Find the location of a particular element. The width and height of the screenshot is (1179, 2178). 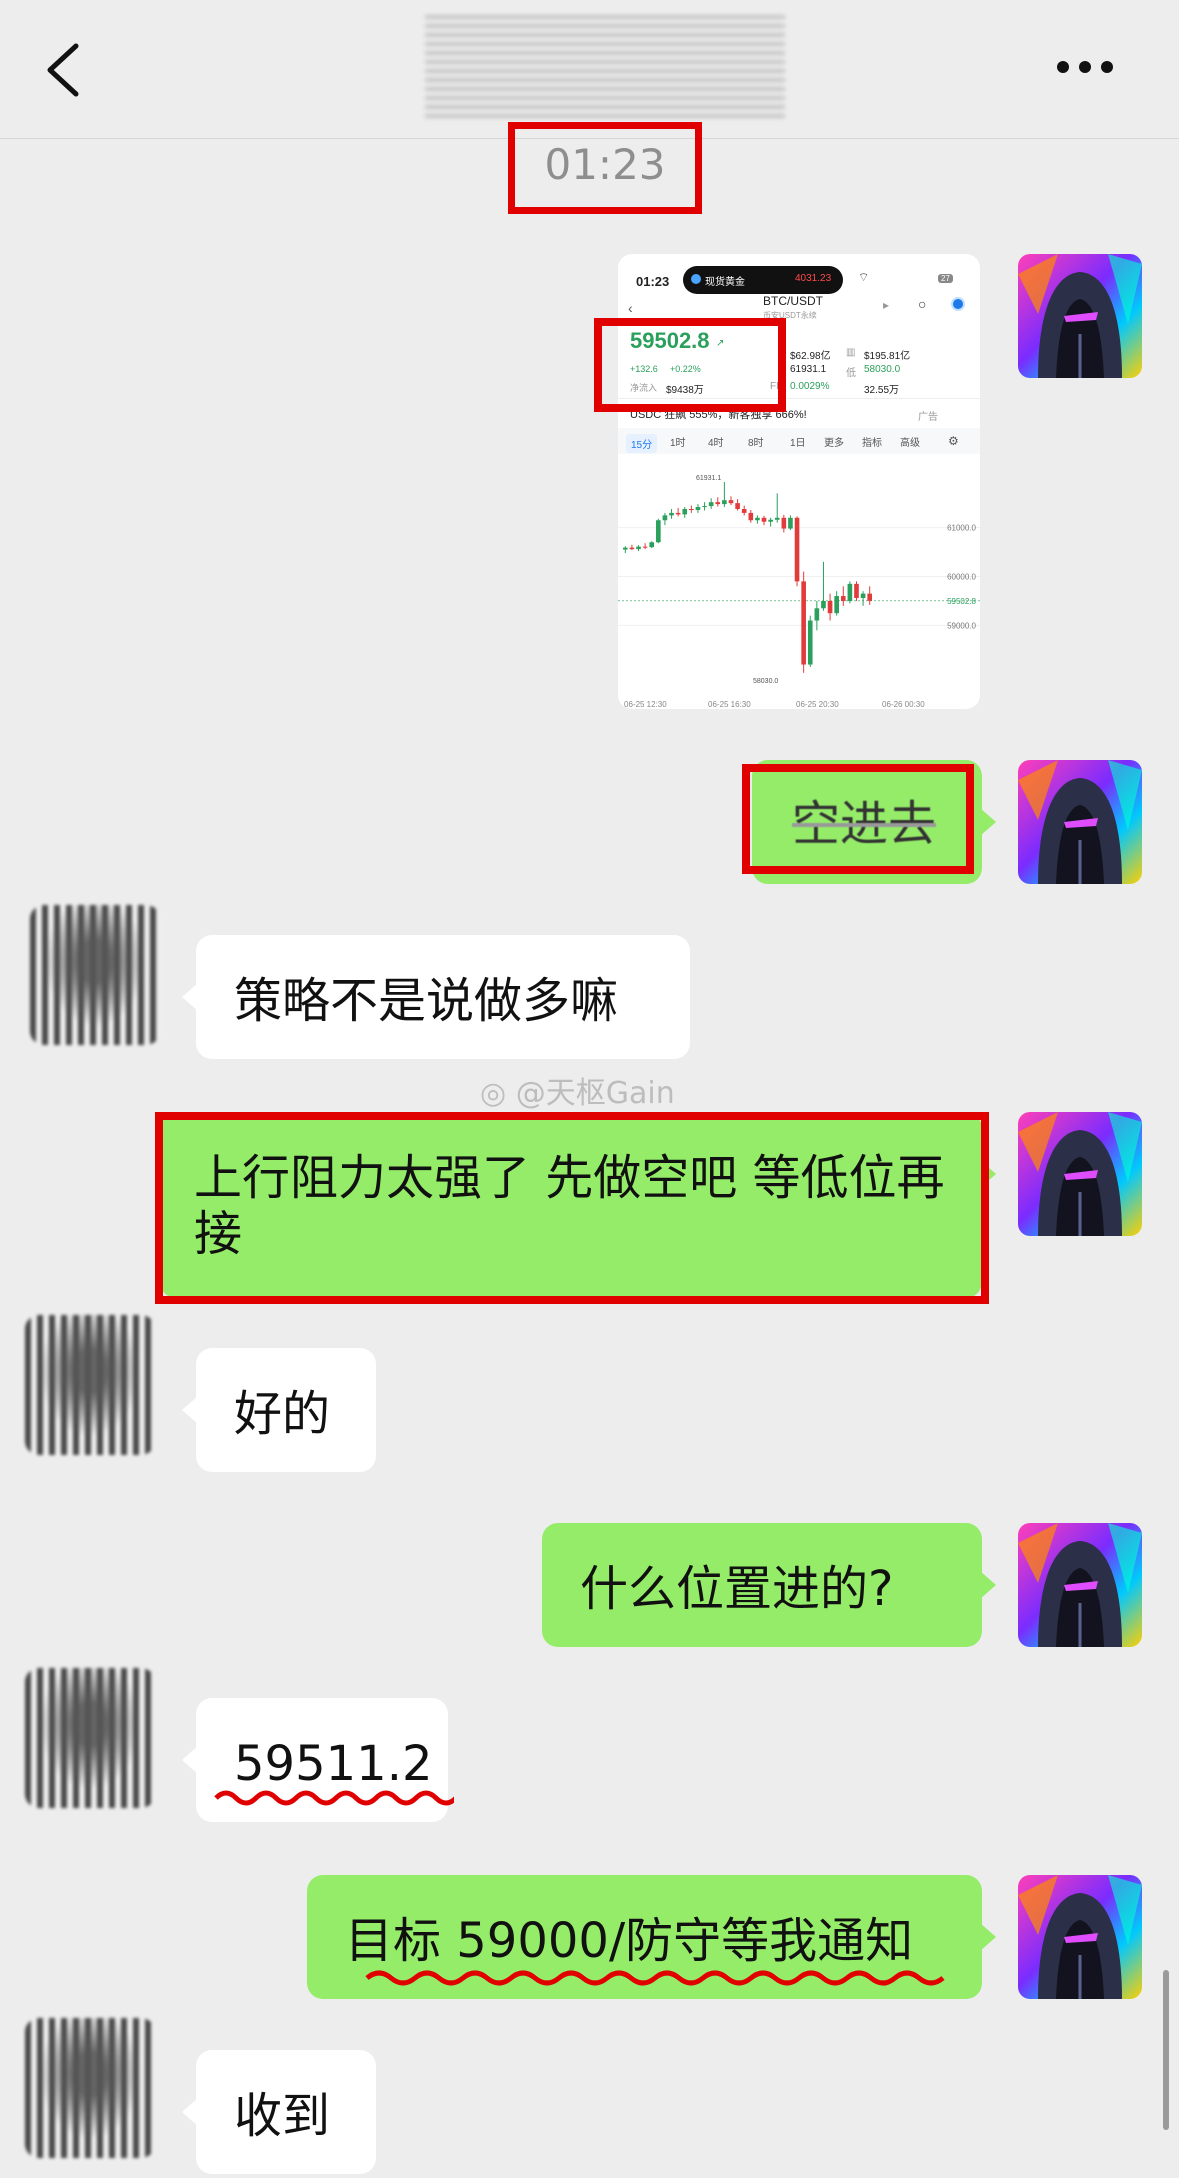

y-tick-label: 61000.0 is located at coordinates (961, 528).